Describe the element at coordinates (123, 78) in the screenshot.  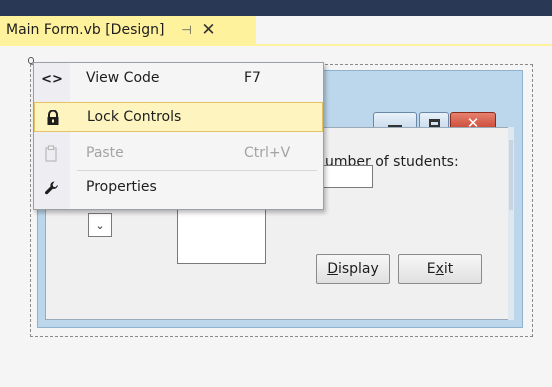
I see `menu-item-label: View Code` at that location.